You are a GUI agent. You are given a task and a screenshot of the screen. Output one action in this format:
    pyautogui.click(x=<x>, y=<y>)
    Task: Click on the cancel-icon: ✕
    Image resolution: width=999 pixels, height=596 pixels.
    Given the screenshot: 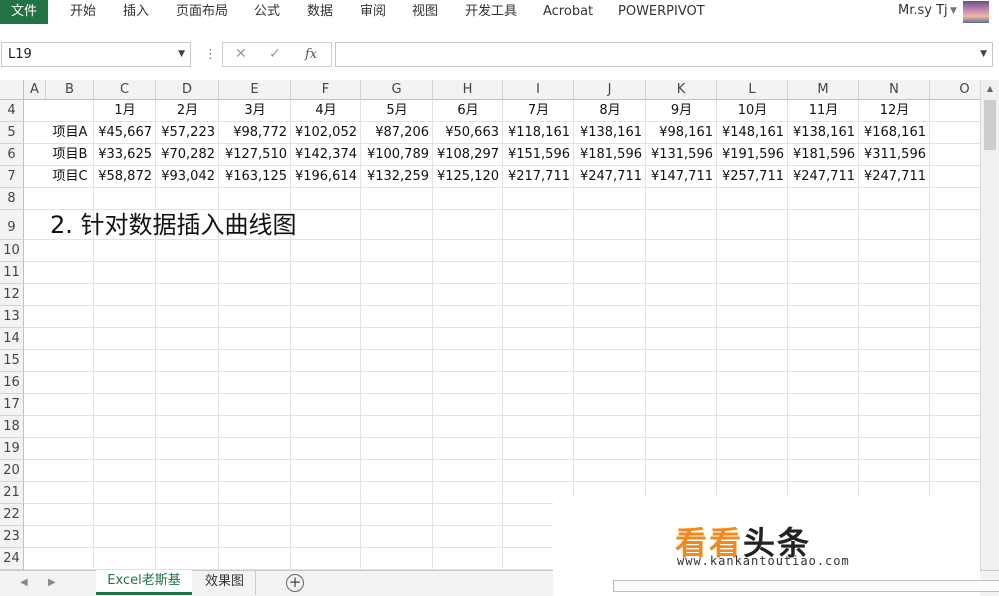 What is the action you would take?
    pyautogui.click(x=241, y=54)
    